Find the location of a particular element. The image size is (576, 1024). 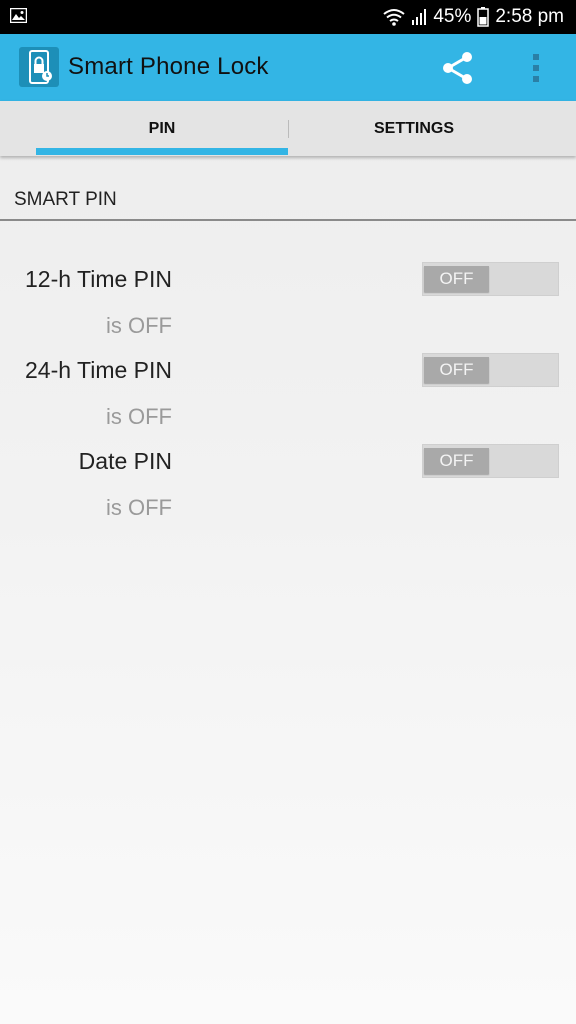

tab-settings-label: SETTINGS is located at coordinates (413, 128).